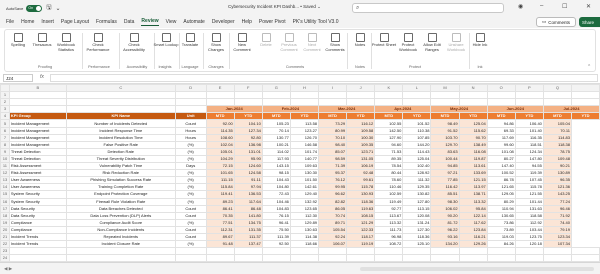 Image resolution: width=600 pixels, height=274 pixels. Describe the element at coordinates (134, 42) in the screenshot. I see `check-accessibility-button: Check Accessibility` at that location.